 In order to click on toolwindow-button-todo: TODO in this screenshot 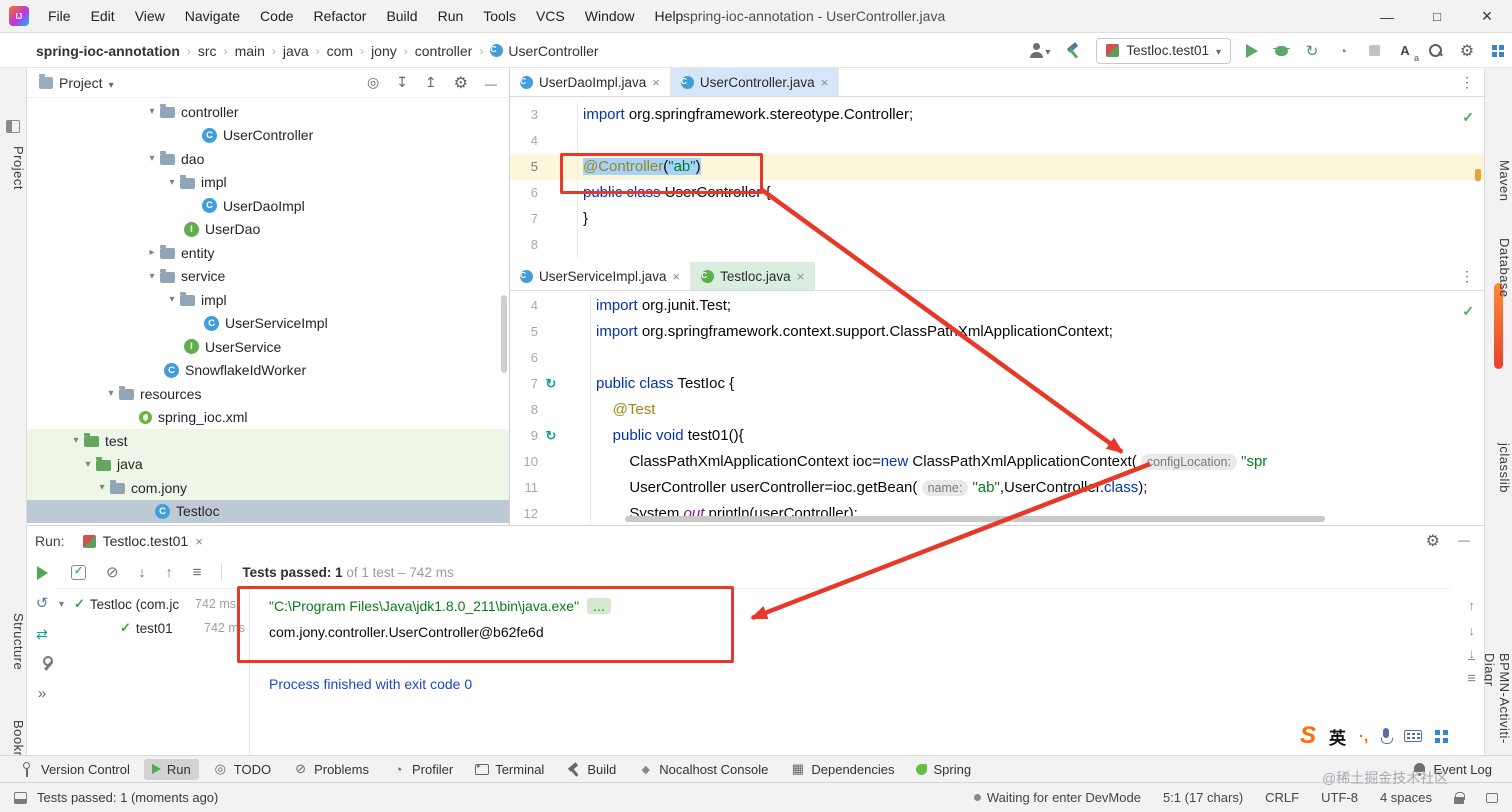, I will do `click(242, 769)`.